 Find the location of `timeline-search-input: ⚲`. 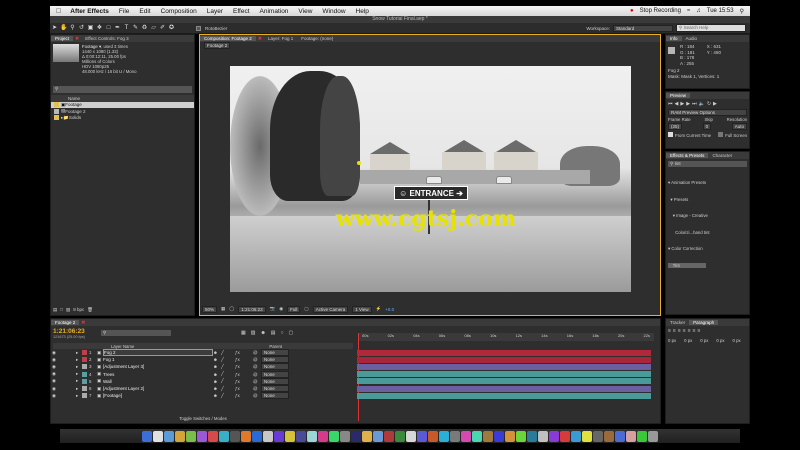

timeline-search-input: ⚲ is located at coordinates (136, 333).